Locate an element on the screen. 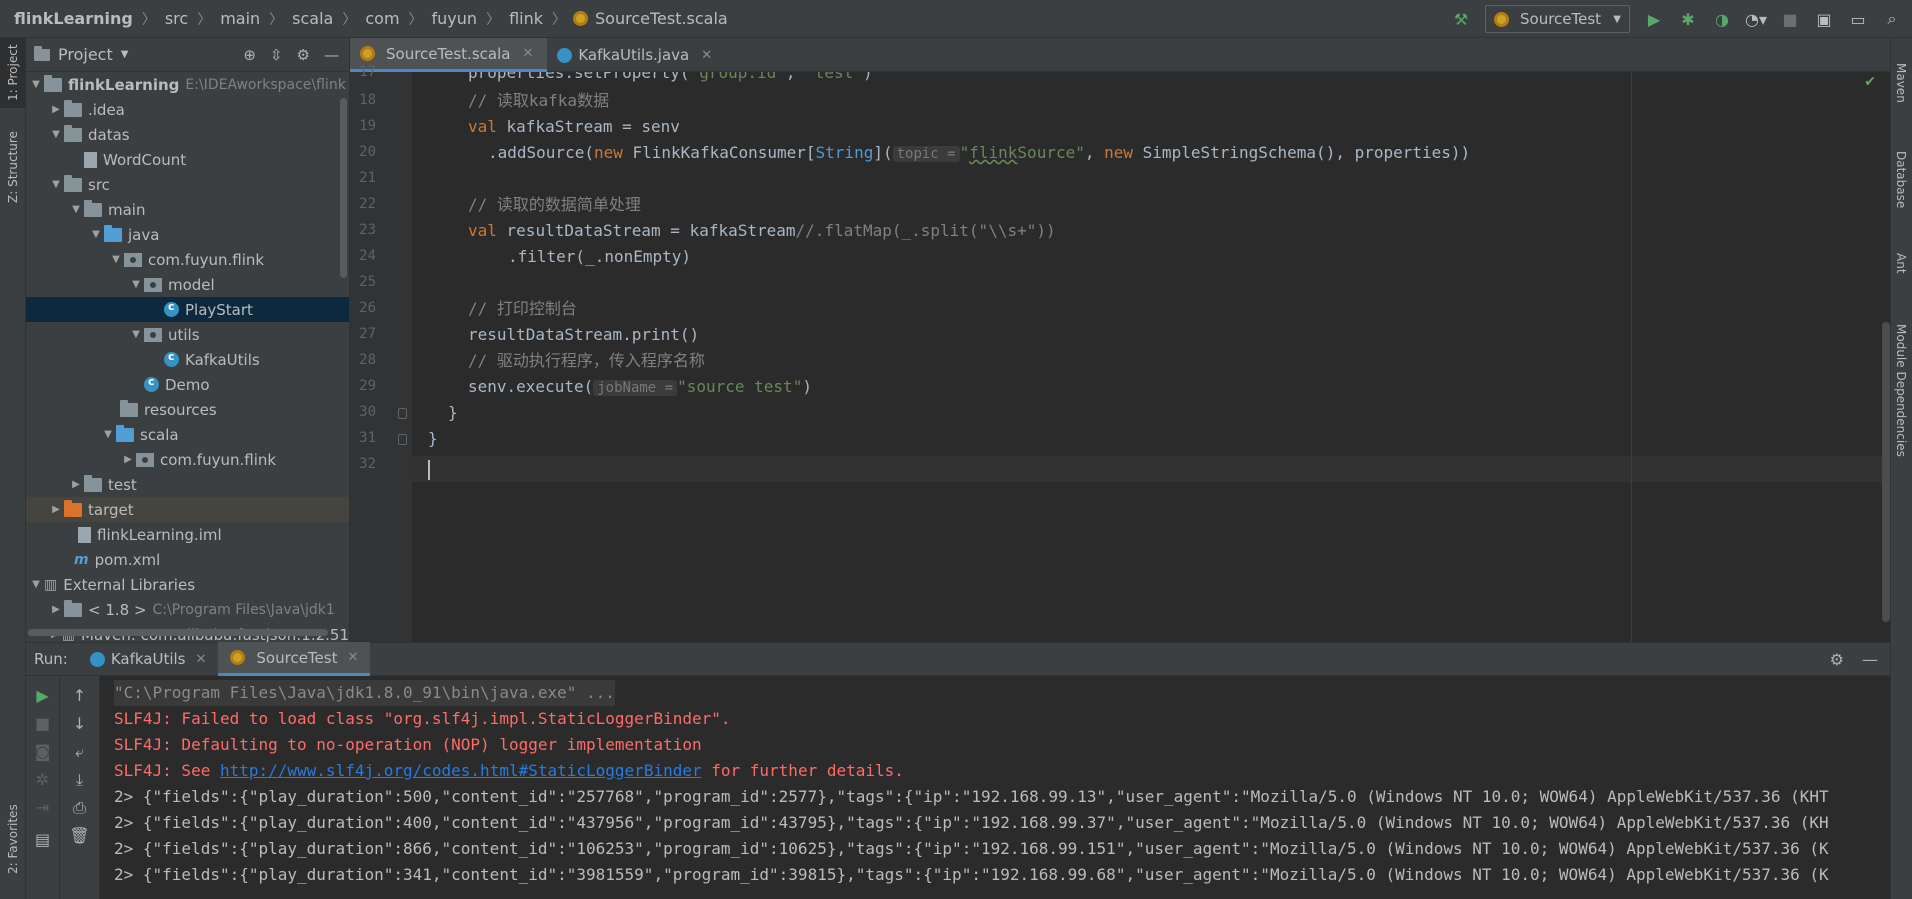  tree-node: ▼ src is located at coordinates (187, 184).